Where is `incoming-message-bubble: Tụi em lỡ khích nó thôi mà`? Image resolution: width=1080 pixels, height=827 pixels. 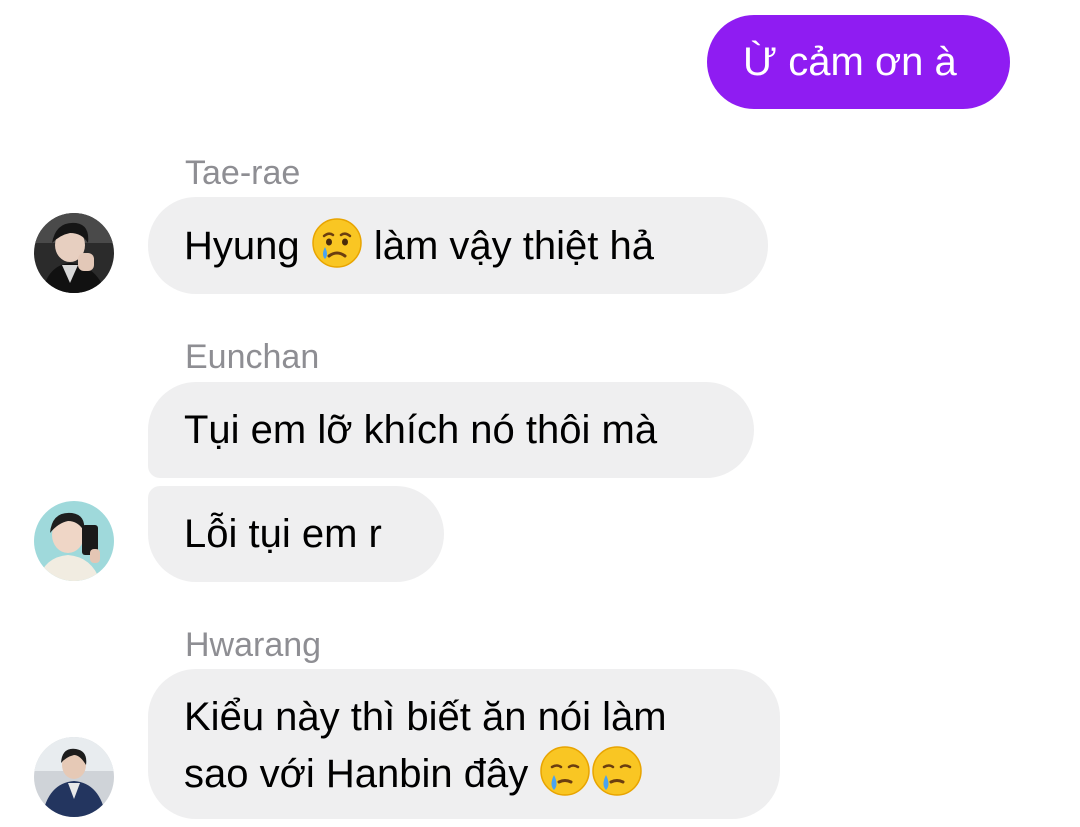 incoming-message-bubble: Tụi em lỡ khích nó thôi mà is located at coordinates (451, 430).